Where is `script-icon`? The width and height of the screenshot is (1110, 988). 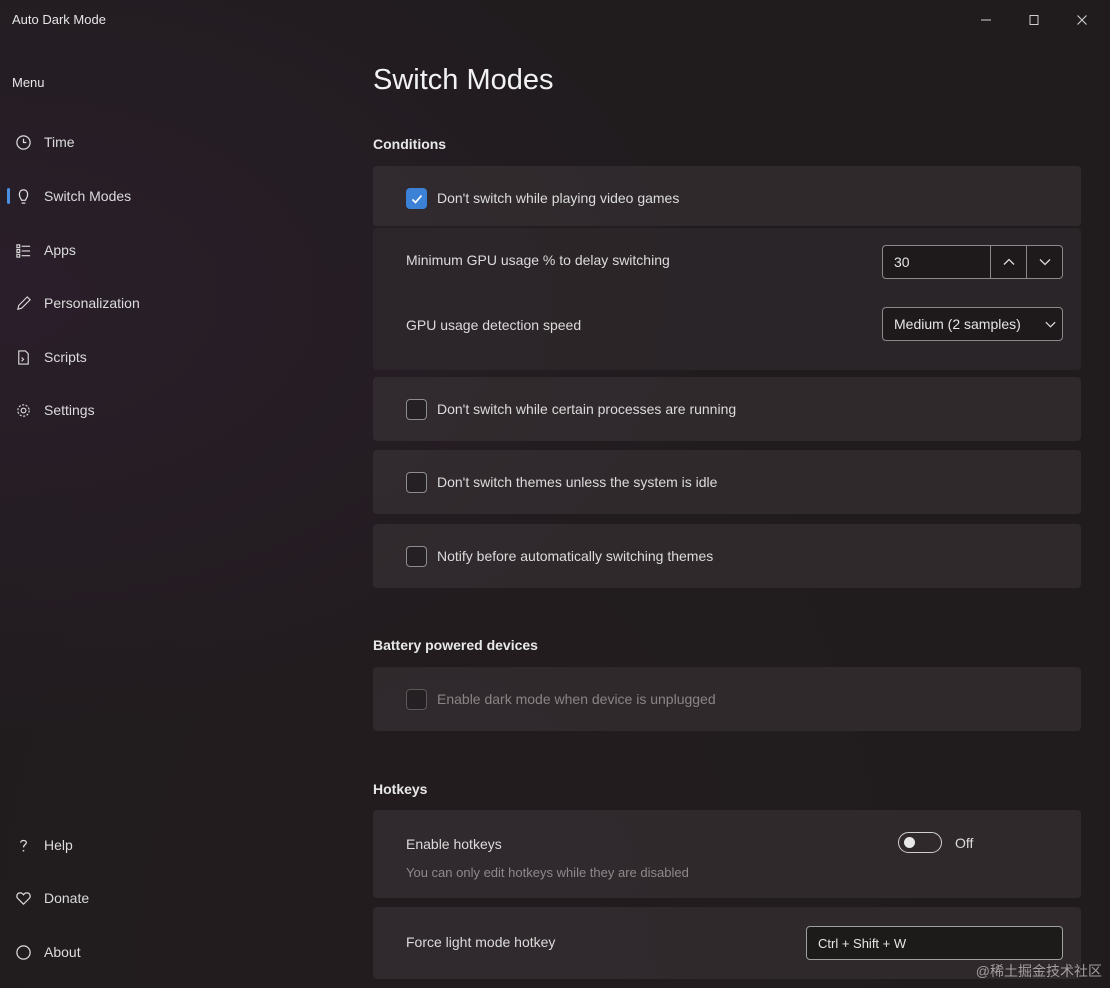
script-icon is located at coordinates (23, 357).